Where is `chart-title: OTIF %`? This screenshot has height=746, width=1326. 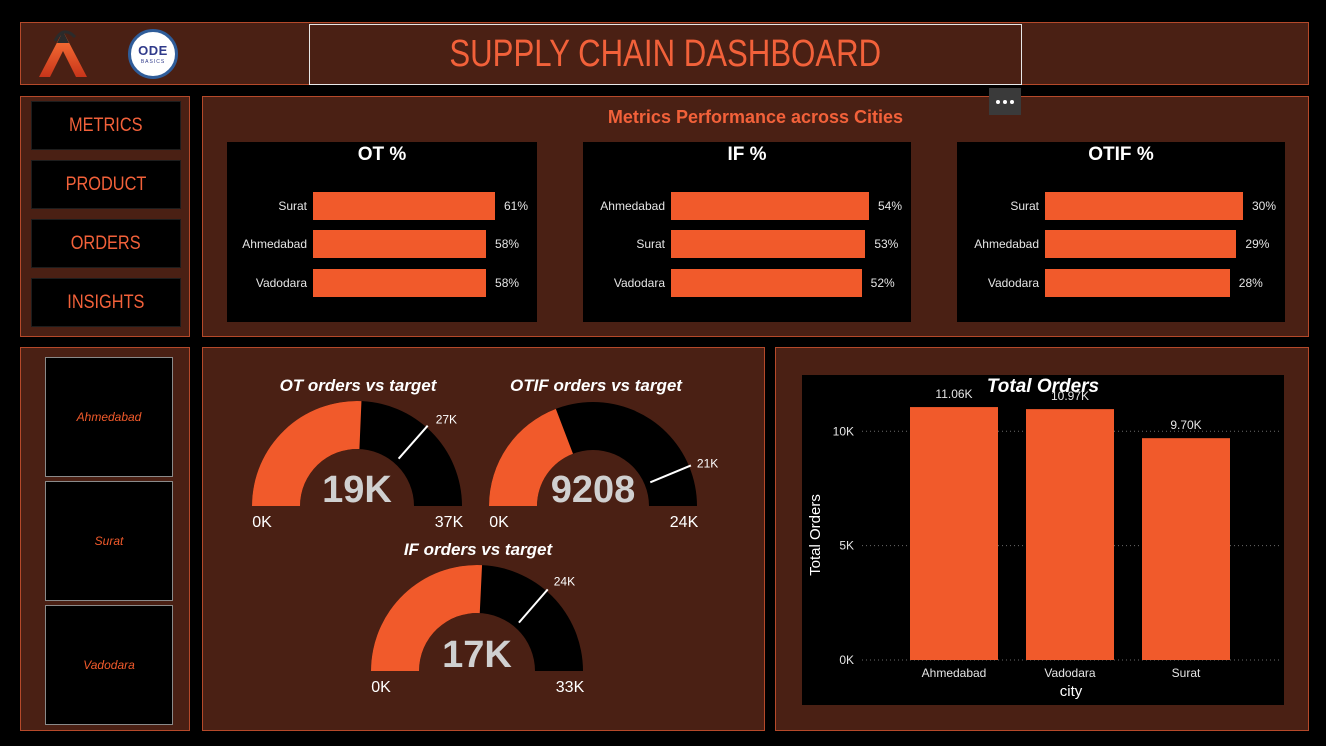
chart-title: OTIF % is located at coordinates (1121, 154).